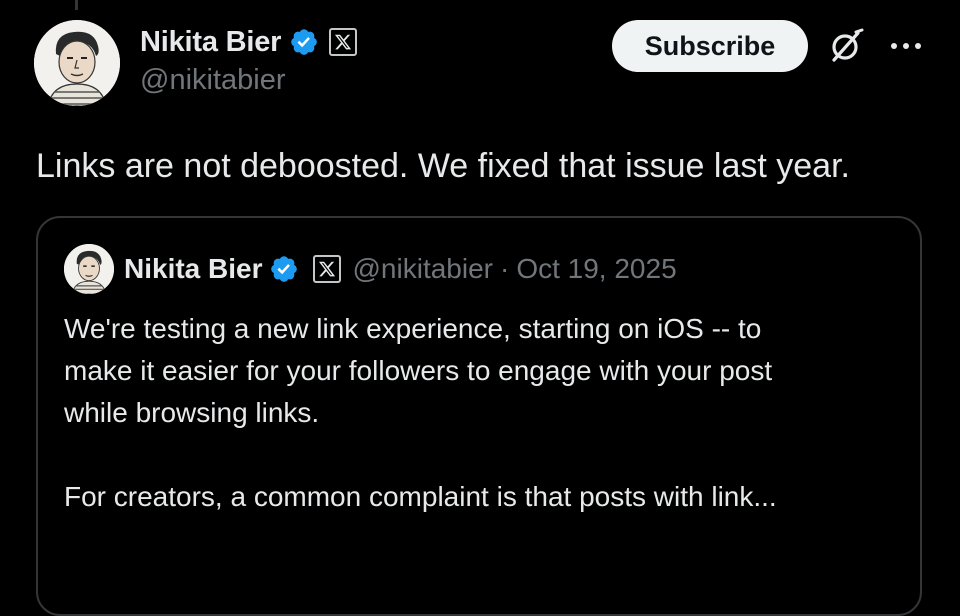 This screenshot has height=616, width=960. I want to click on quoted-author-avatar, so click(89, 269).